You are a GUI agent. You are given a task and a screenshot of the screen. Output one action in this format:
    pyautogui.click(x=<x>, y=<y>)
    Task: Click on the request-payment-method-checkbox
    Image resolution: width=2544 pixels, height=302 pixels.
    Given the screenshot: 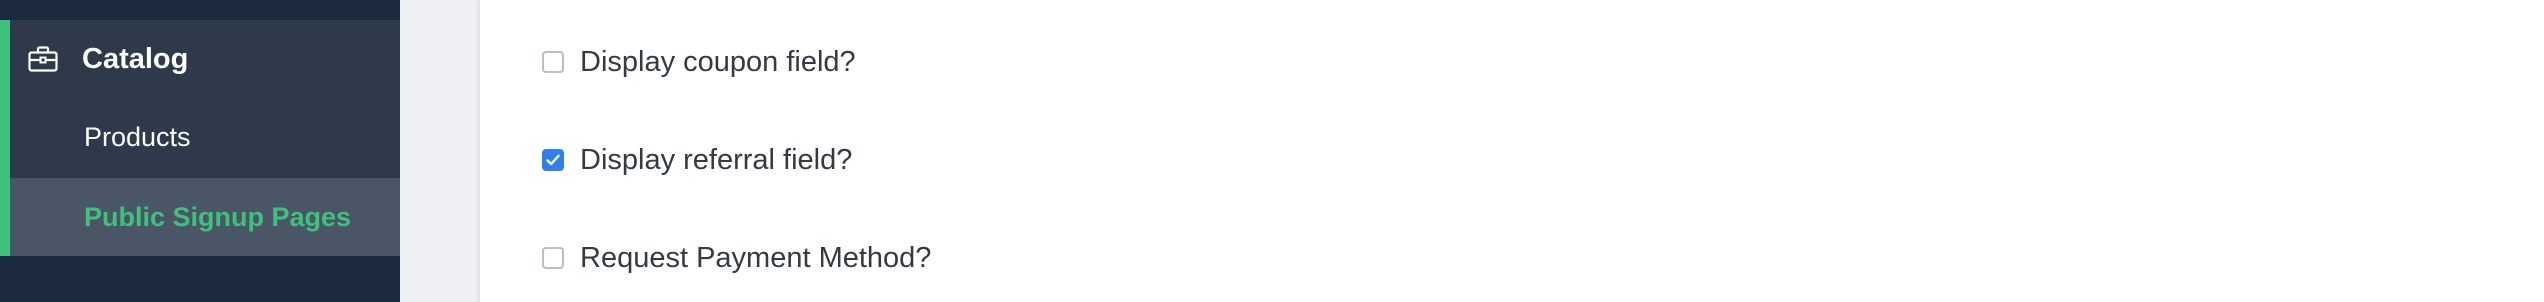 What is the action you would take?
    pyautogui.click(x=553, y=258)
    